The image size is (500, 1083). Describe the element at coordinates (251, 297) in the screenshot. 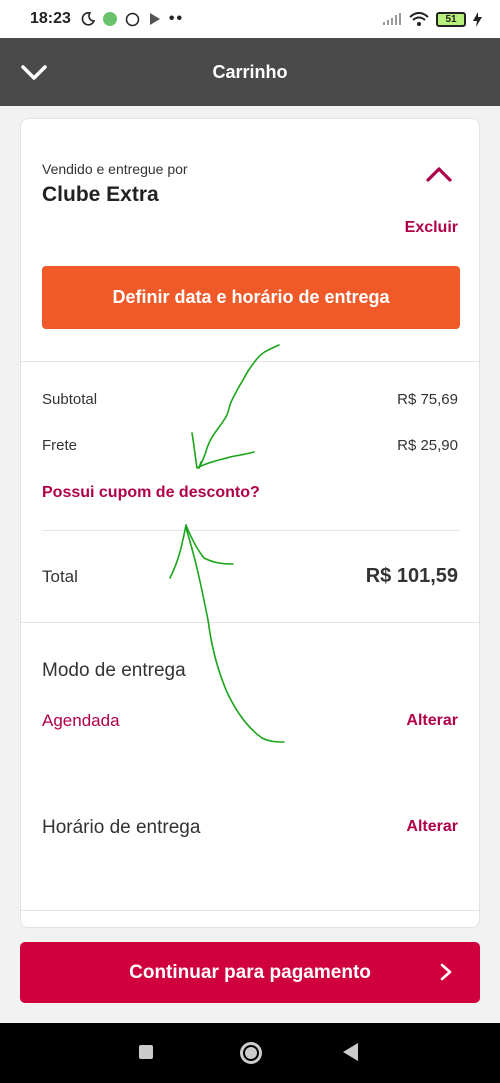

I see `set-delivery-time-button: Definir data e horário de entrega` at that location.